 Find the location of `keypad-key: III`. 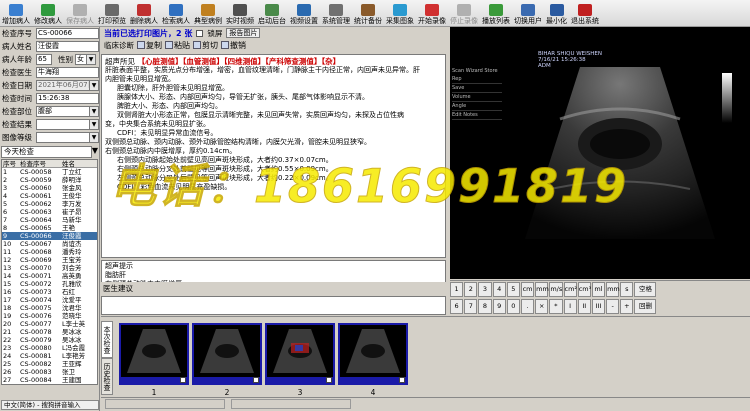

keypad-key: III is located at coordinates (598, 306).